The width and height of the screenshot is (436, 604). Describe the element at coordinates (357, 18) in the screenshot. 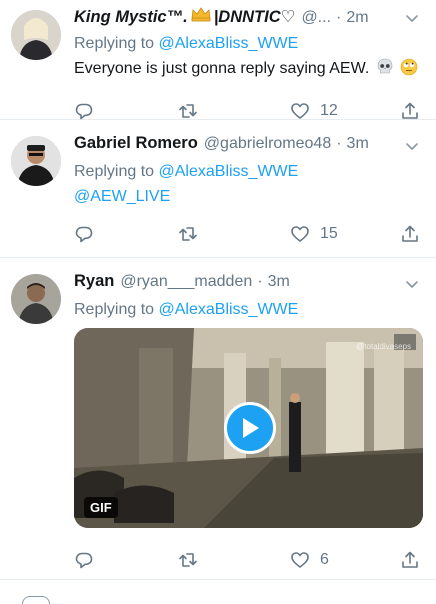

I see `timestamp: 2m` at that location.